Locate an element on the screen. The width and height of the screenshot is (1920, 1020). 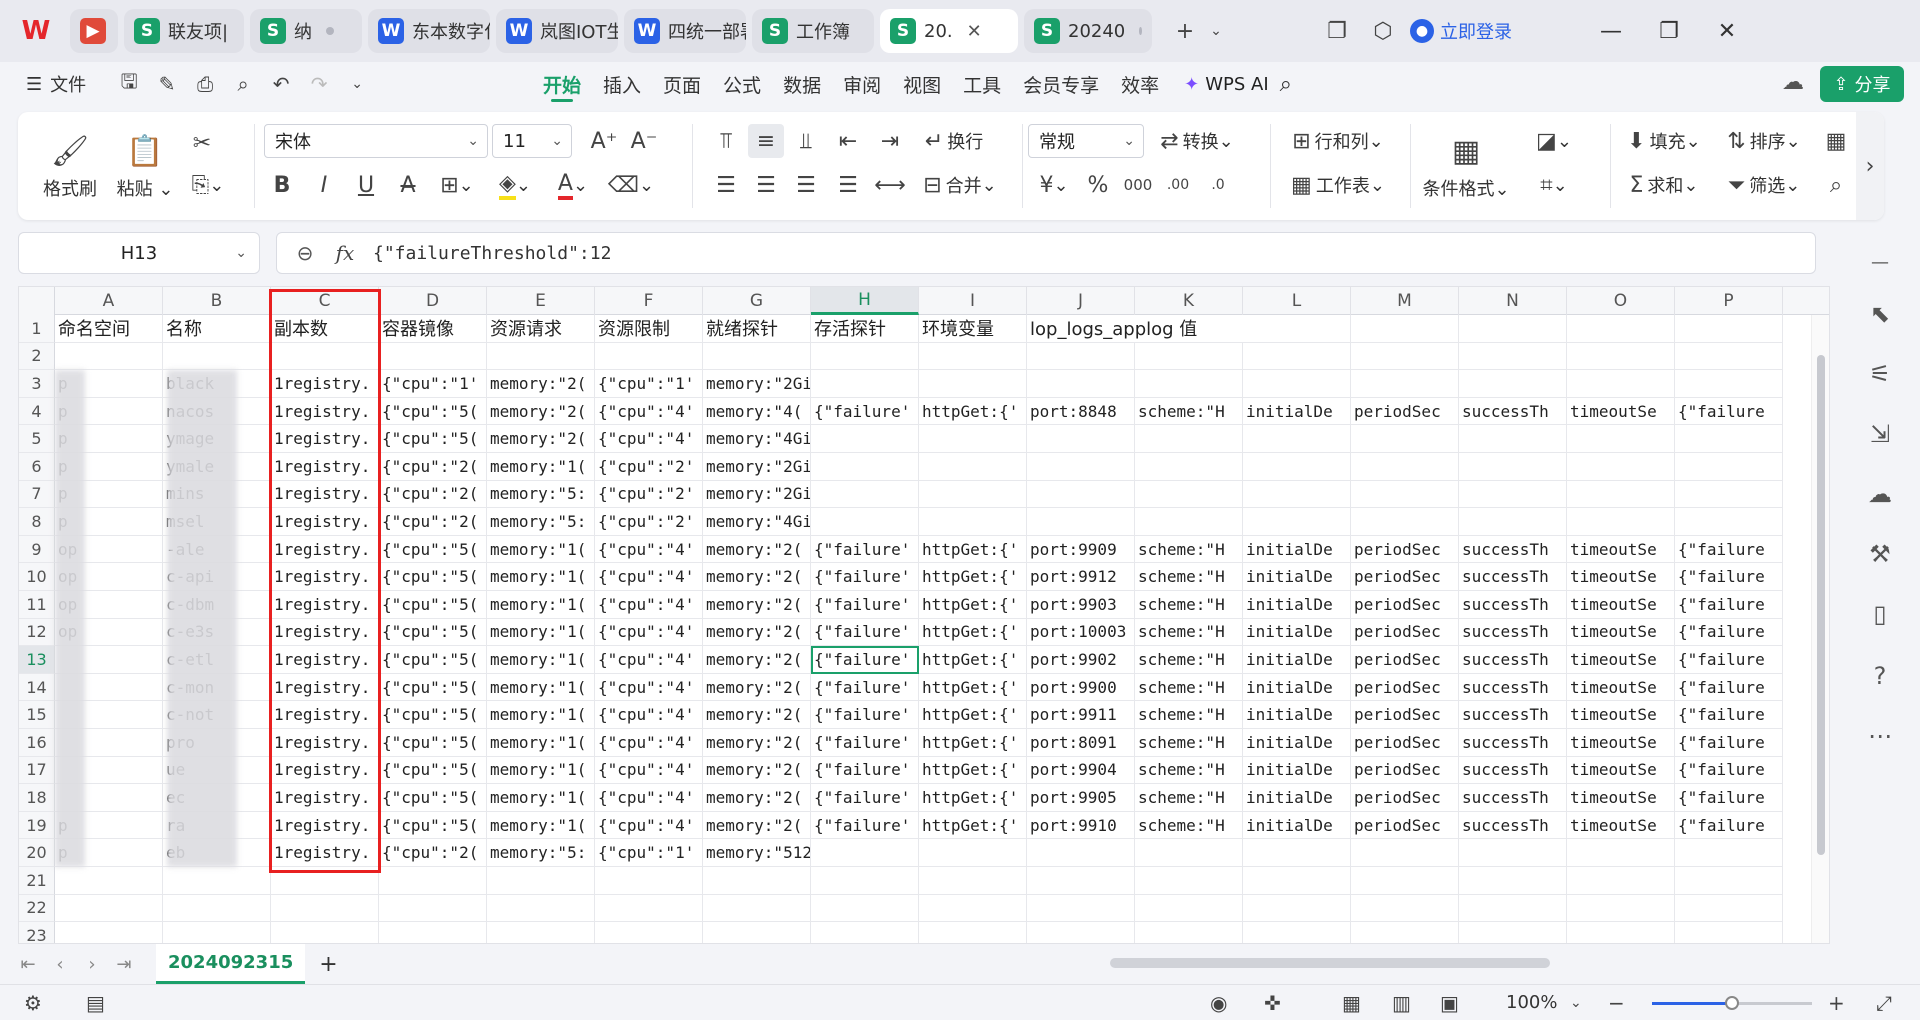
increase-font-button: A⁺ is located at coordinates (604, 141).